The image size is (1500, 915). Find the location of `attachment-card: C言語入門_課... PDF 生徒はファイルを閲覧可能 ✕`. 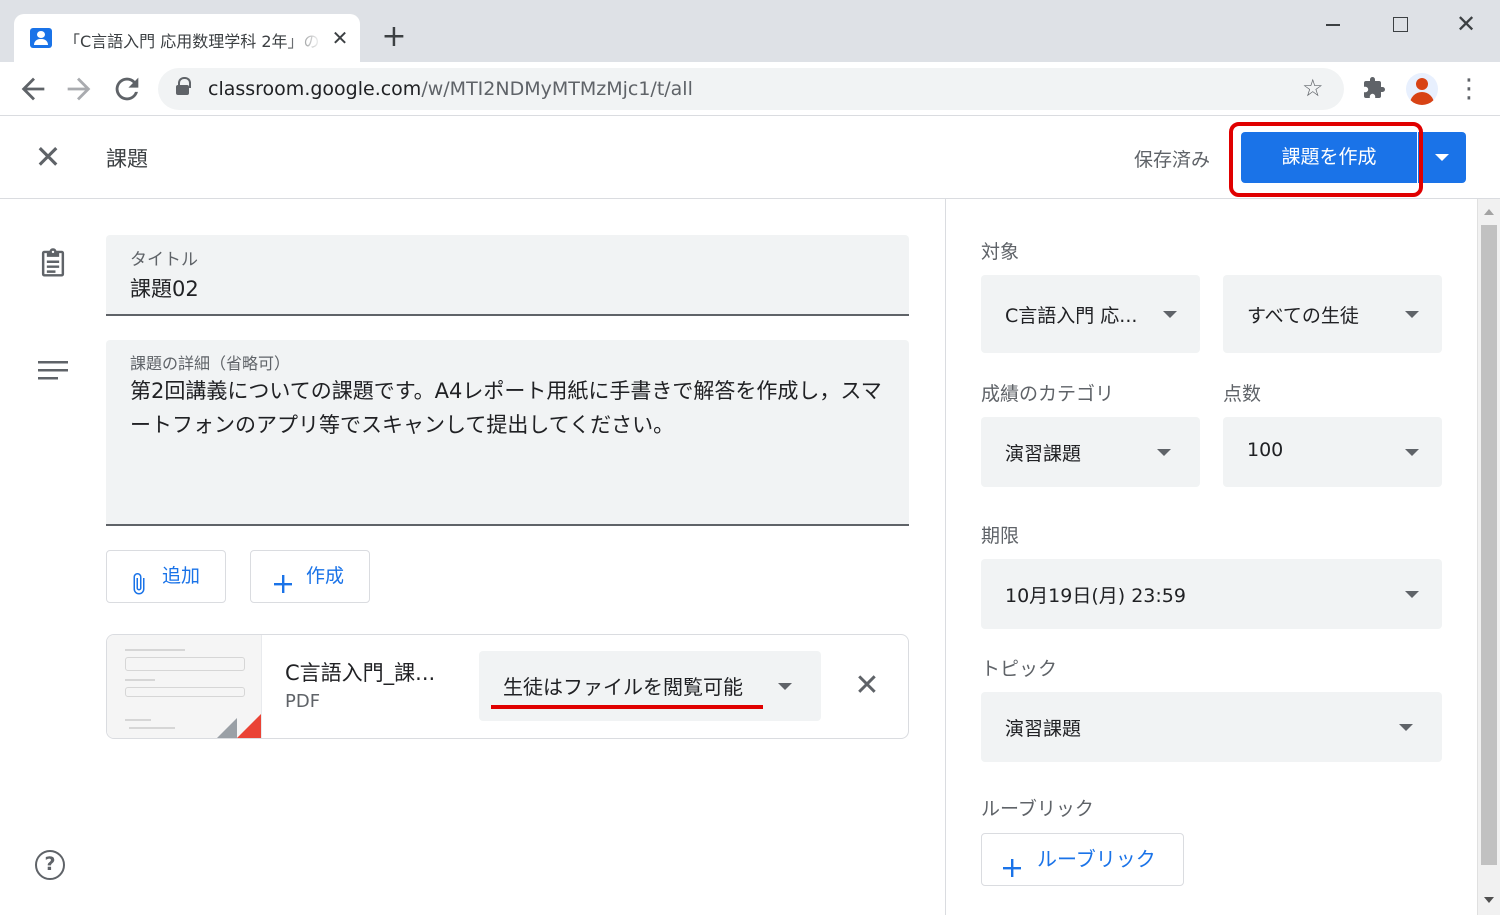

attachment-card: C言語入門_課... PDF 生徒はファイルを閲覧可能 ✕ is located at coordinates (507, 686).